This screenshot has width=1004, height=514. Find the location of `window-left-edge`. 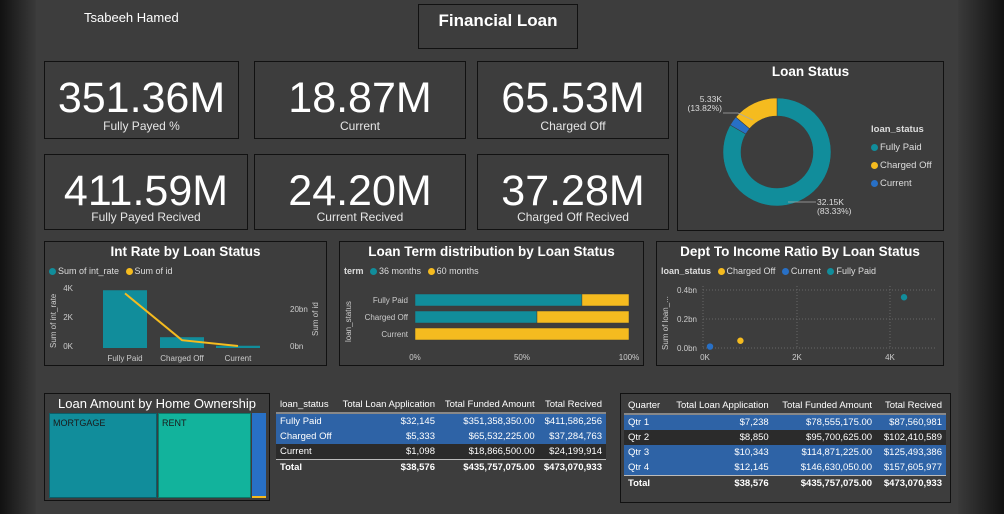

window-left-edge is located at coordinates (18, 257).